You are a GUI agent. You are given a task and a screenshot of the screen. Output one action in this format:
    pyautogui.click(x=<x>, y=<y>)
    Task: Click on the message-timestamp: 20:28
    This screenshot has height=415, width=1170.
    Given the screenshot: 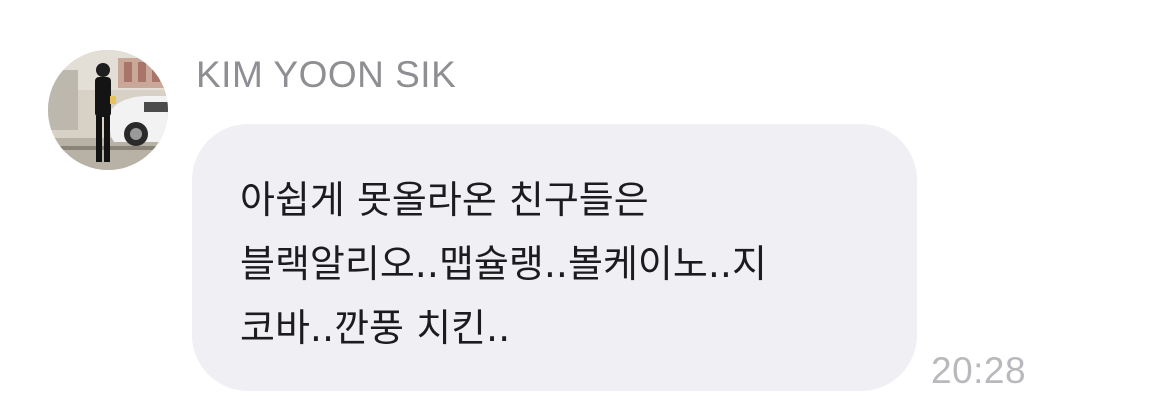 What is the action you would take?
    pyautogui.click(x=979, y=370)
    